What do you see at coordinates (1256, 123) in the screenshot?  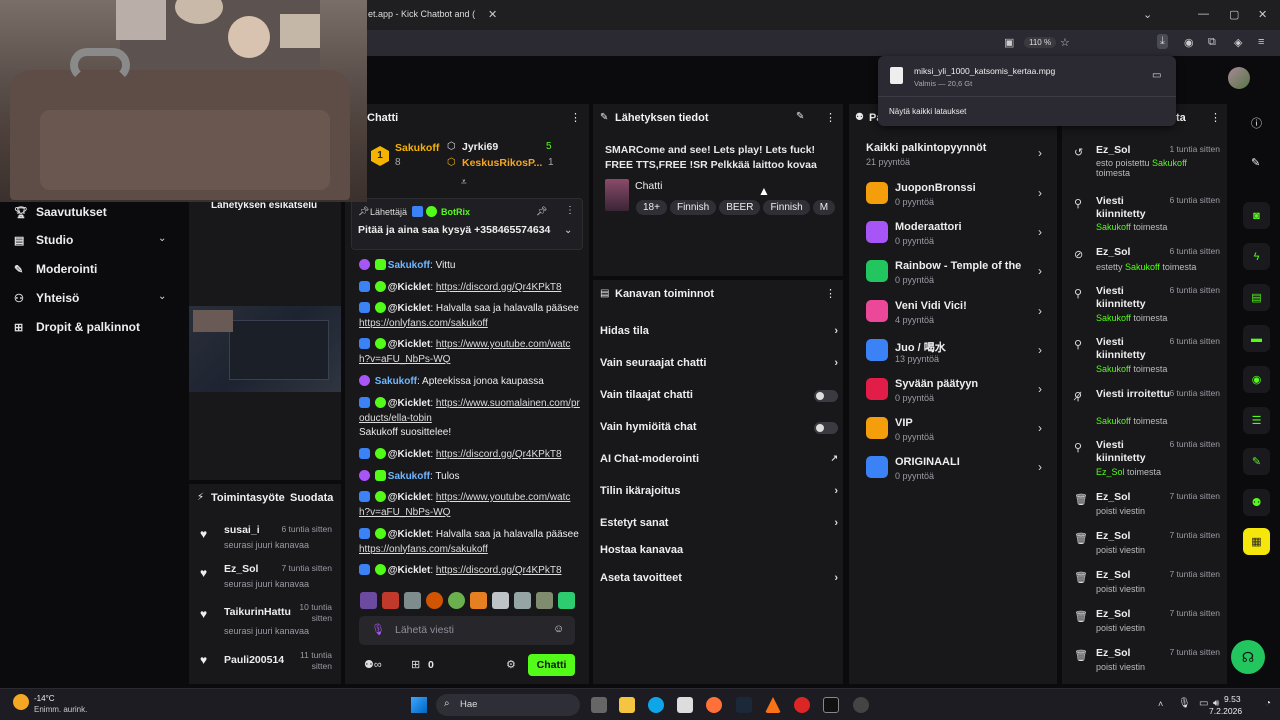 I see `info-icon: ⓘ` at bounding box center [1256, 123].